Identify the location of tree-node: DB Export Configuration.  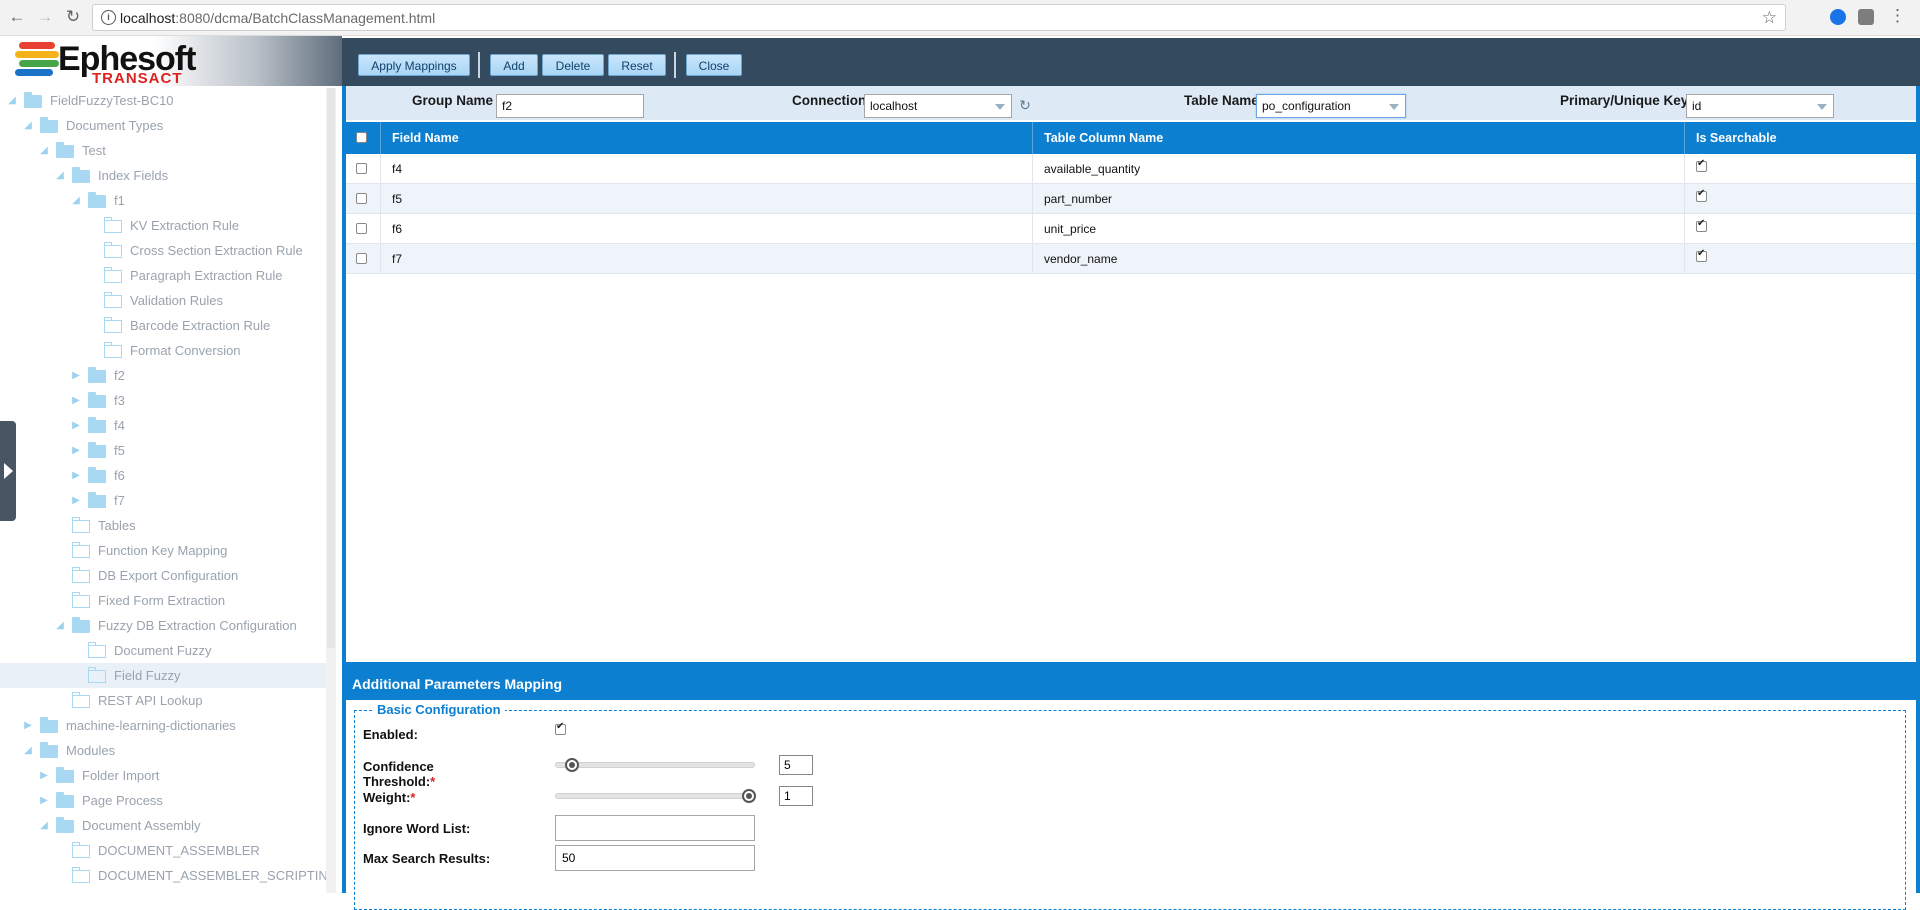
(163, 575).